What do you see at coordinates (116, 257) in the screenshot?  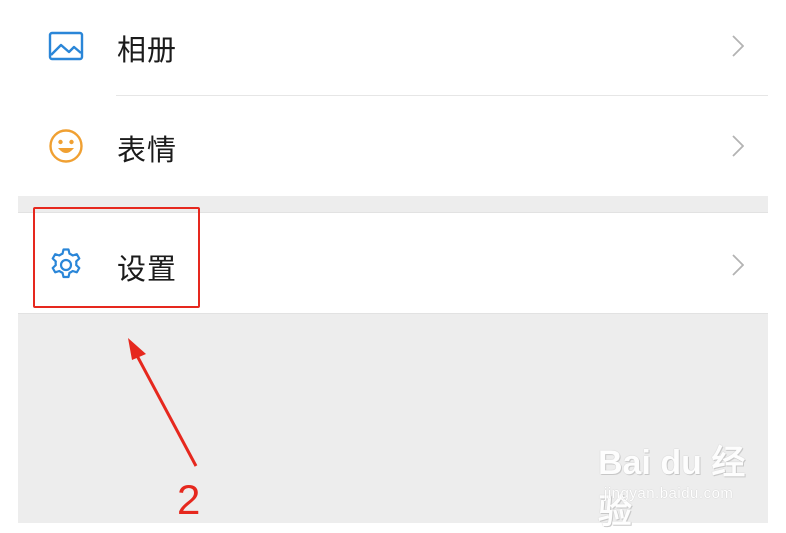 I see `annotation-highlight-box` at bounding box center [116, 257].